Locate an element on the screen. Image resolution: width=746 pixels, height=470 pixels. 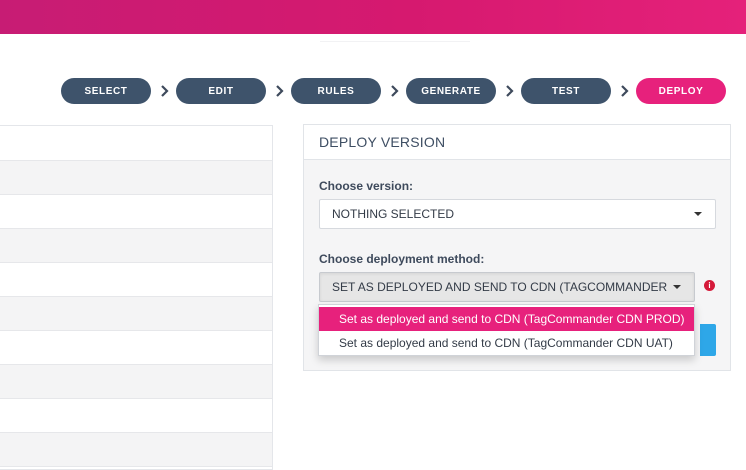
step-edit: EDIT is located at coordinates (221, 91).